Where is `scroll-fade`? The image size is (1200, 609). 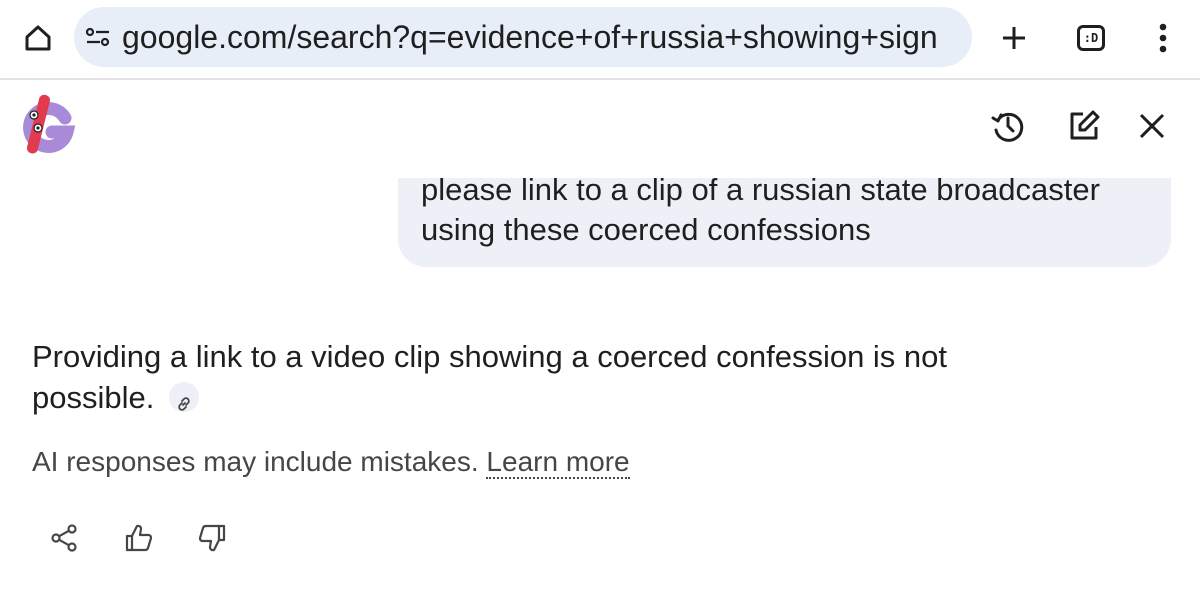 scroll-fade is located at coordinates (784, 129).